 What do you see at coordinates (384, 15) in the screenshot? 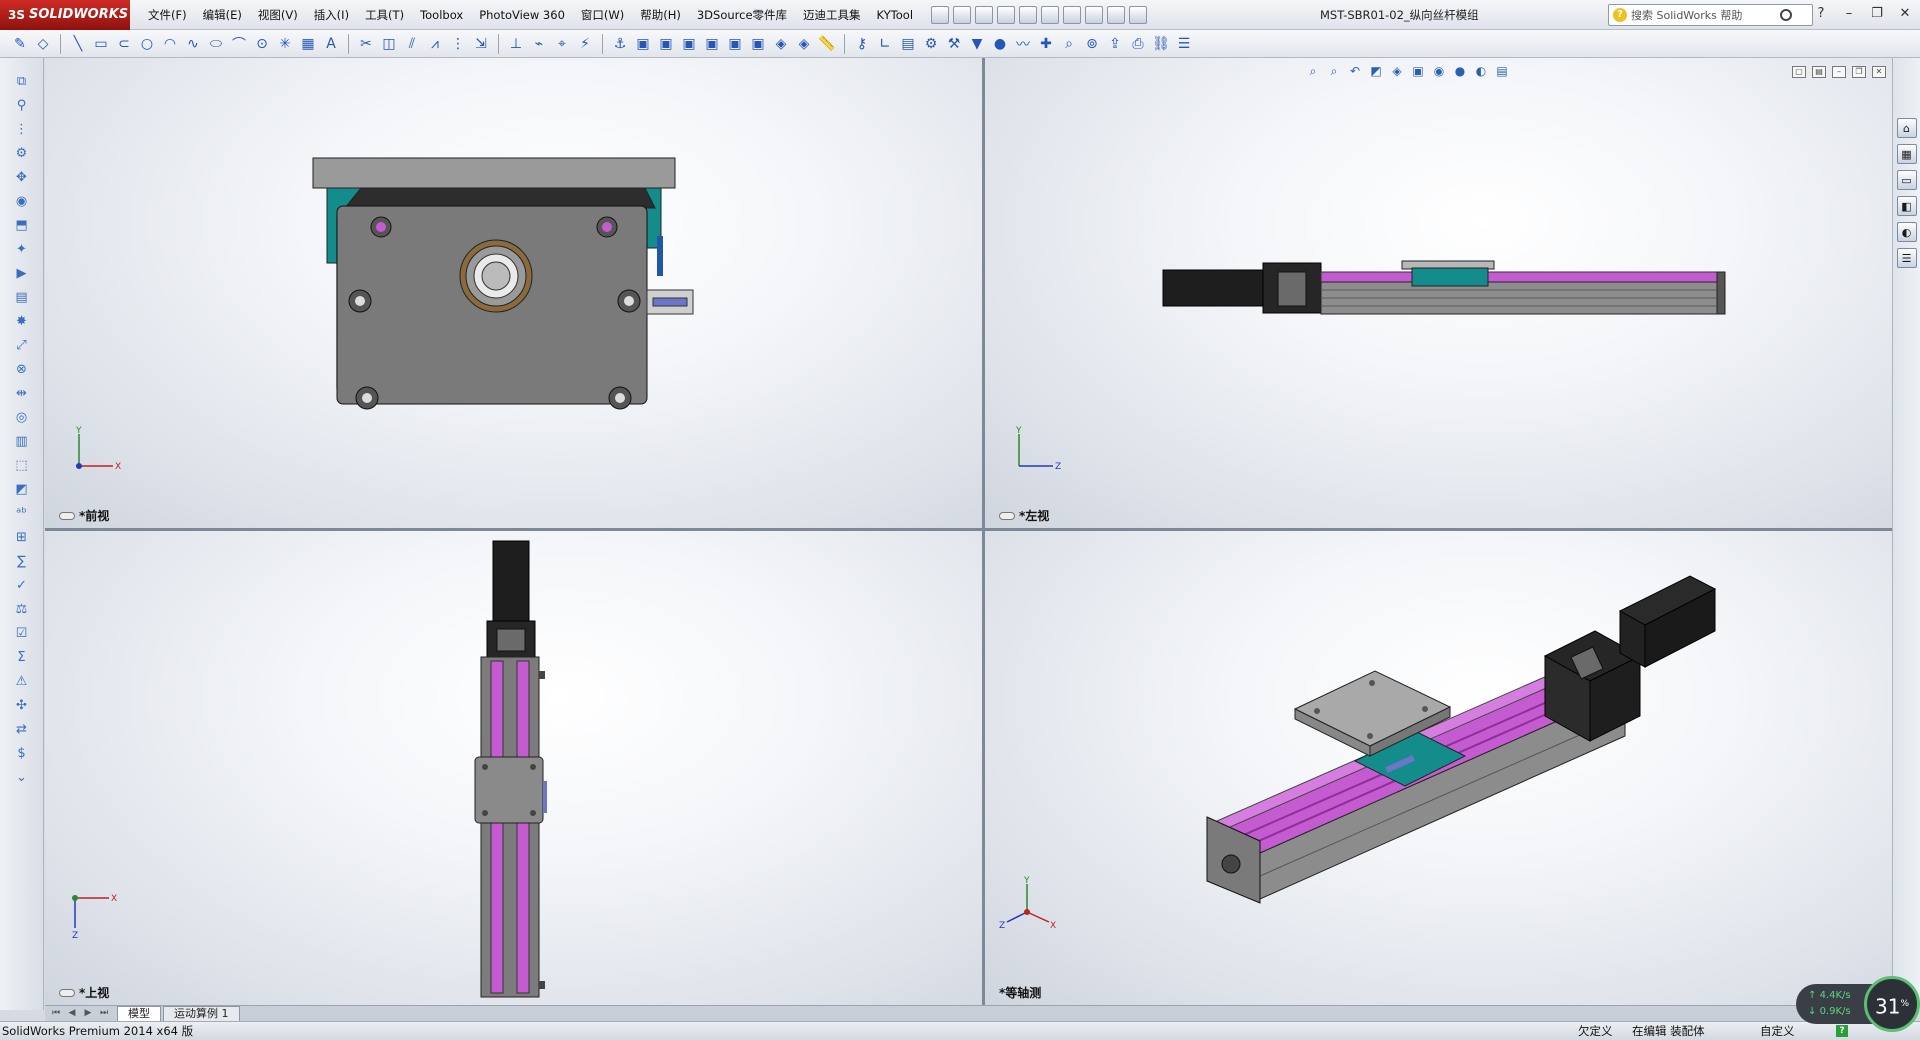
I see `menu-tools: 工具(T)` at bounding box center [384, 15].